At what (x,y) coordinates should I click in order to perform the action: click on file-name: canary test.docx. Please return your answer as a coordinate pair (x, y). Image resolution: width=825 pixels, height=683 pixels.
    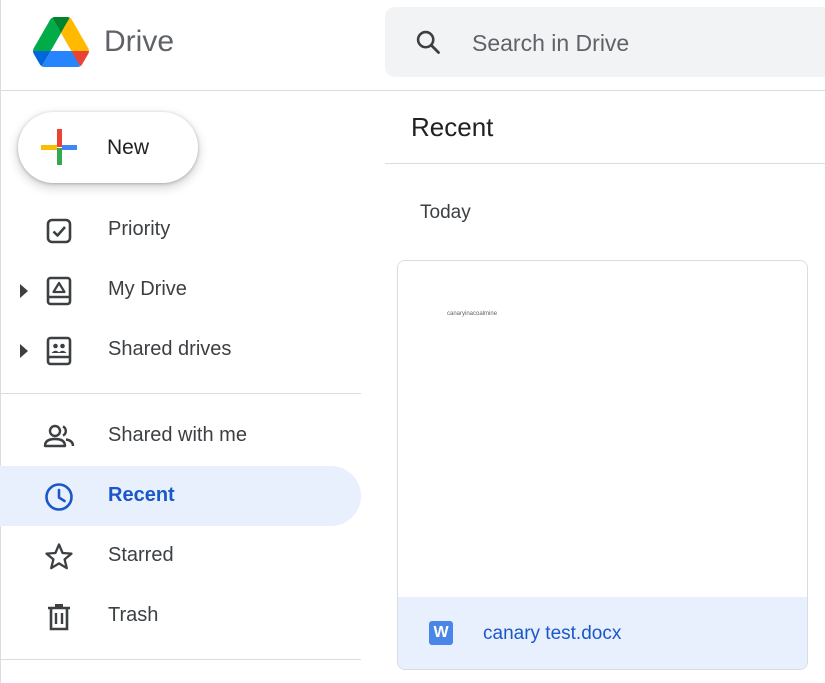
    Looking at the image, I should click on (552, 634).